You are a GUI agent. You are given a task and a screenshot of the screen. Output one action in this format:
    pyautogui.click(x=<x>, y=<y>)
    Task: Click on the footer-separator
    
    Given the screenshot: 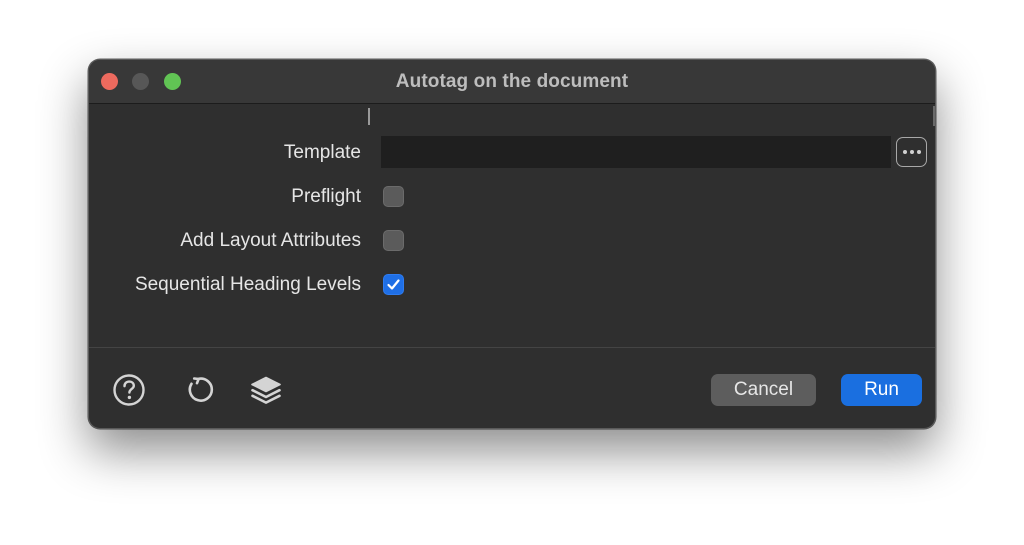 What is the action you would take?
    pyautogui.click(x=512, y=347)
    